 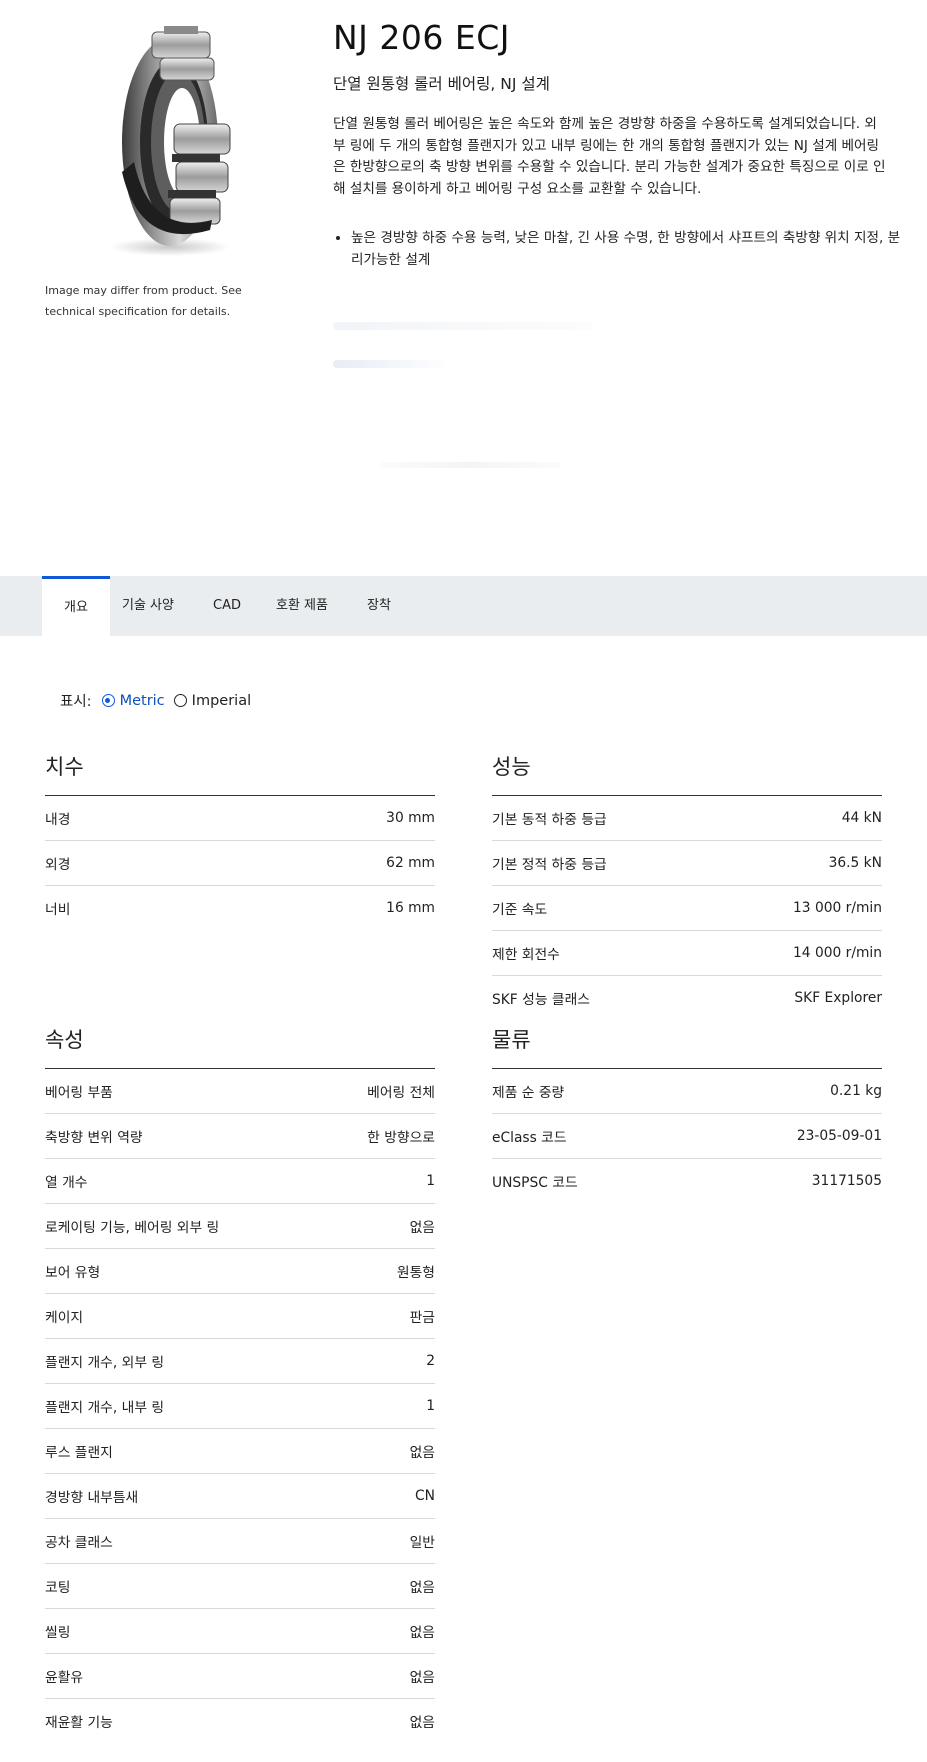 I want to click on spec-value: SKF Explorer, so click(x=838, y=998).